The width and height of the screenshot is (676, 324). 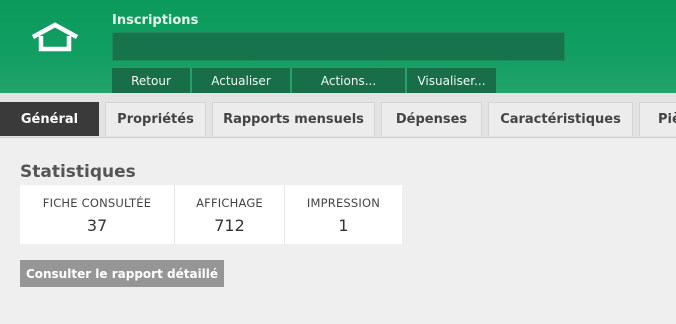 What do you see at coordinates (97, 225) in the screenshot?
I see `stat-value: 37` at bounding box center [97, 225].